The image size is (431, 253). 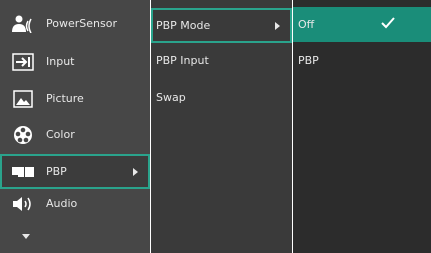 What do you see at coordinates (26, 236) in the screenshot?
I see `scroll-down-arrow-icon` at bounding box center [26, 236].